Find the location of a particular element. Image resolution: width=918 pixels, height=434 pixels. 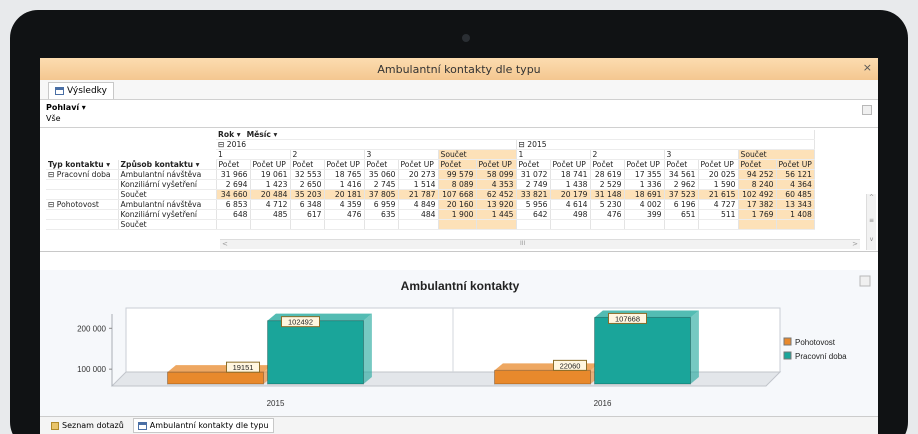

scroll-right-icon: > is located at coordinates (855, 244).